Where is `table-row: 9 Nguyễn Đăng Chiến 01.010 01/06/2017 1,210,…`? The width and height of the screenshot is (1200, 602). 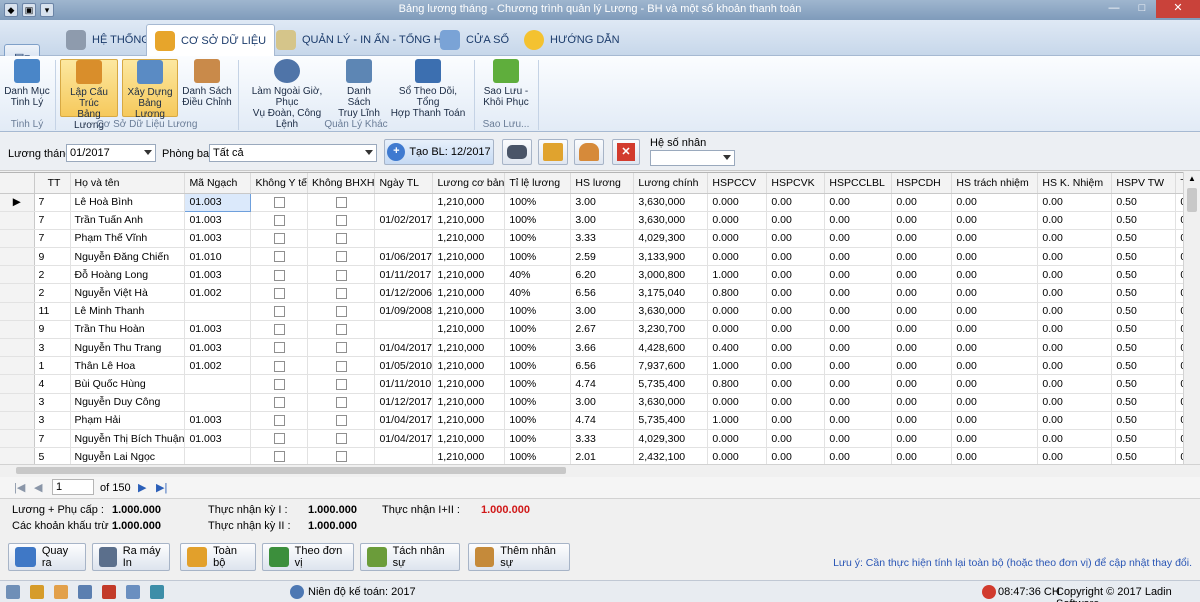
table-row: 9 Nguyễn Đăng Chiến 01.010 01/06/2017 1,210,… is located at coordinates (595, 257).